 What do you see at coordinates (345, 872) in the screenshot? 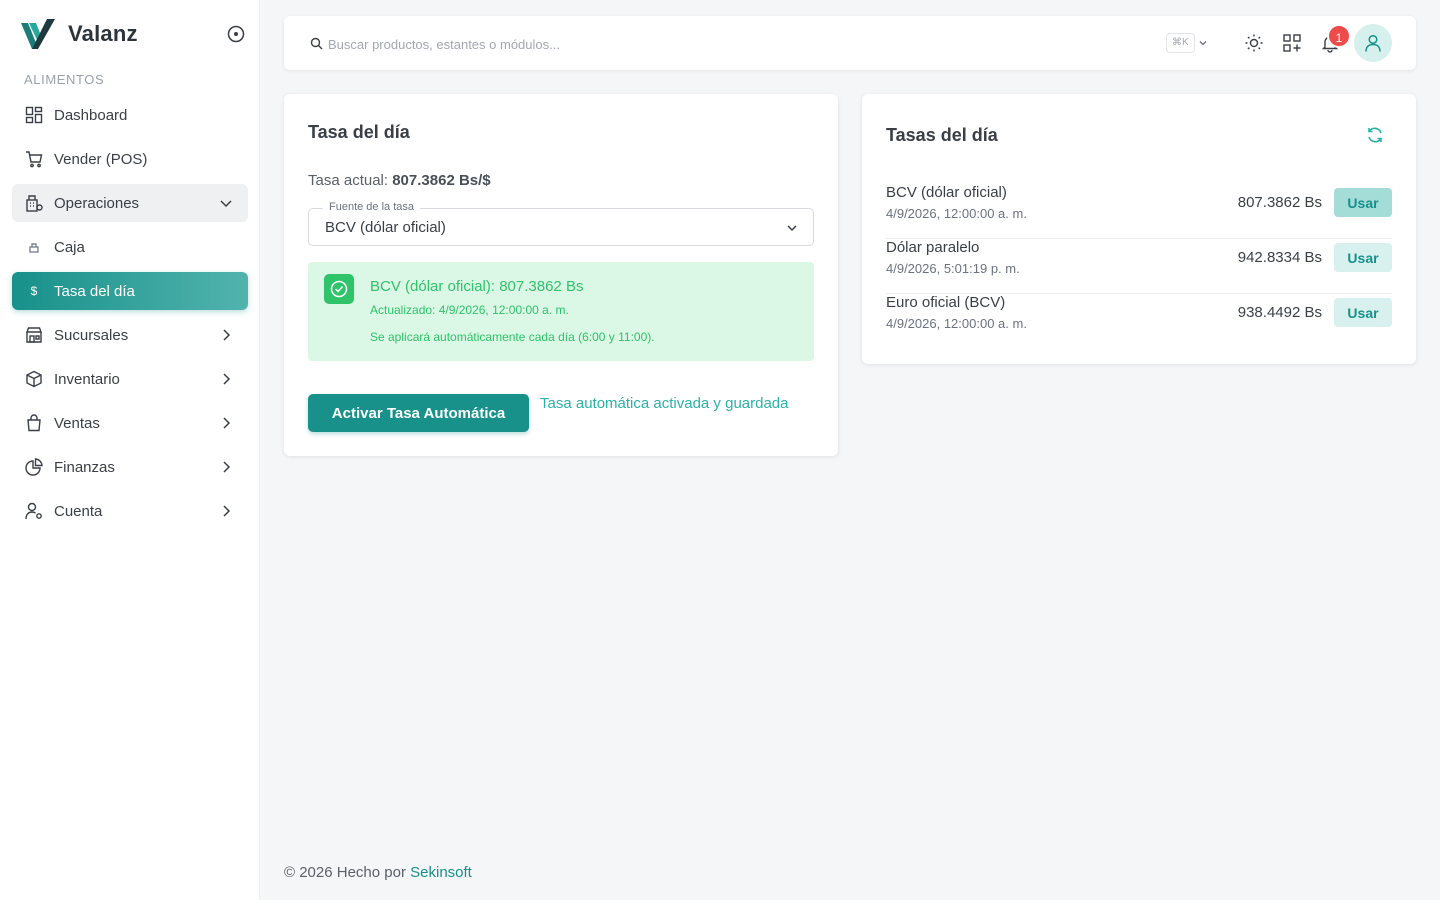
I see `footer-text: © 2026 Hecho por` at bounding box center [345, 872].